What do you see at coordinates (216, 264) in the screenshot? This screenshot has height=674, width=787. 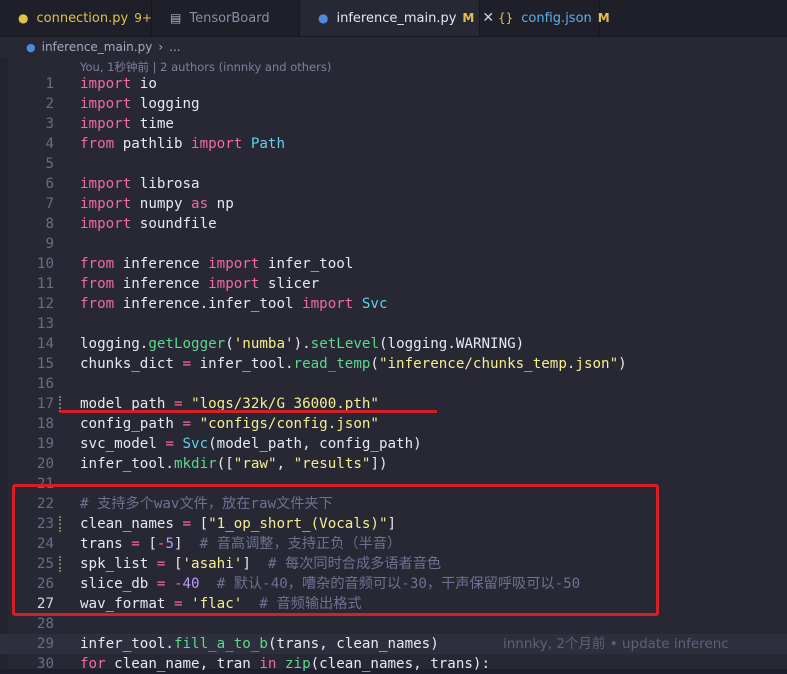 I see `line-code: from inference import infer_tool` at bounding box center [216, 264].